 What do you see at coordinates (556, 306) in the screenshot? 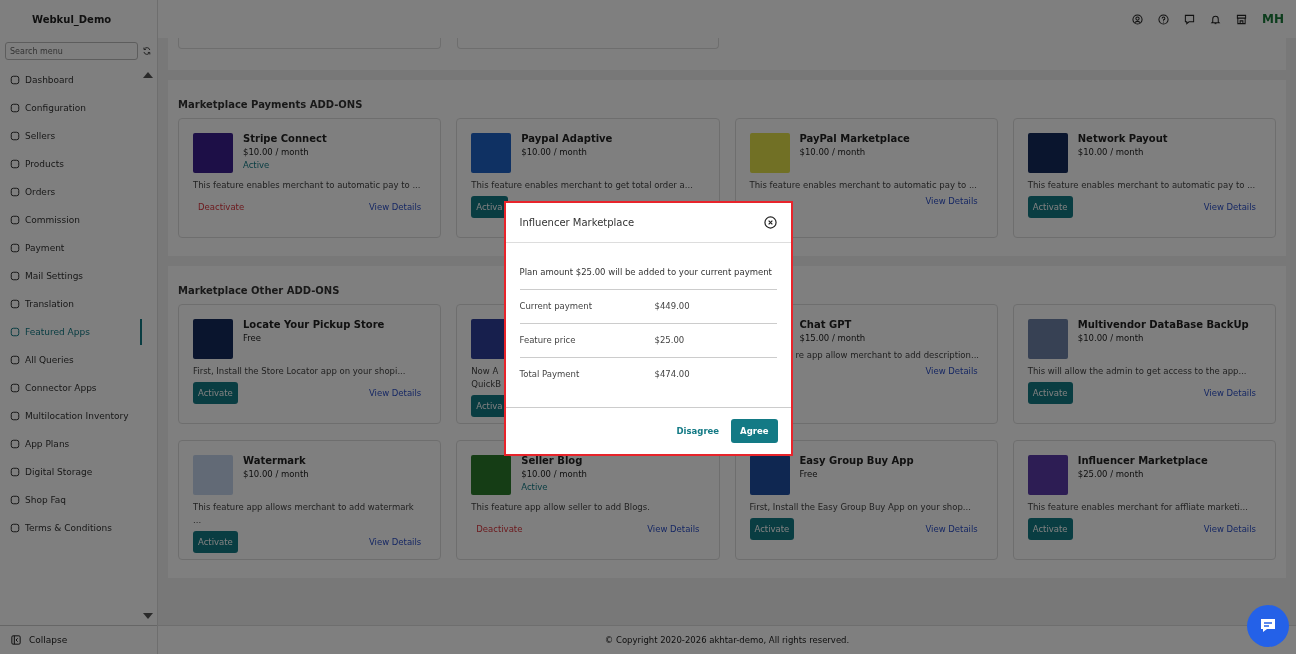
I see `row-label: Current payment` at bounding box center [556, 306].